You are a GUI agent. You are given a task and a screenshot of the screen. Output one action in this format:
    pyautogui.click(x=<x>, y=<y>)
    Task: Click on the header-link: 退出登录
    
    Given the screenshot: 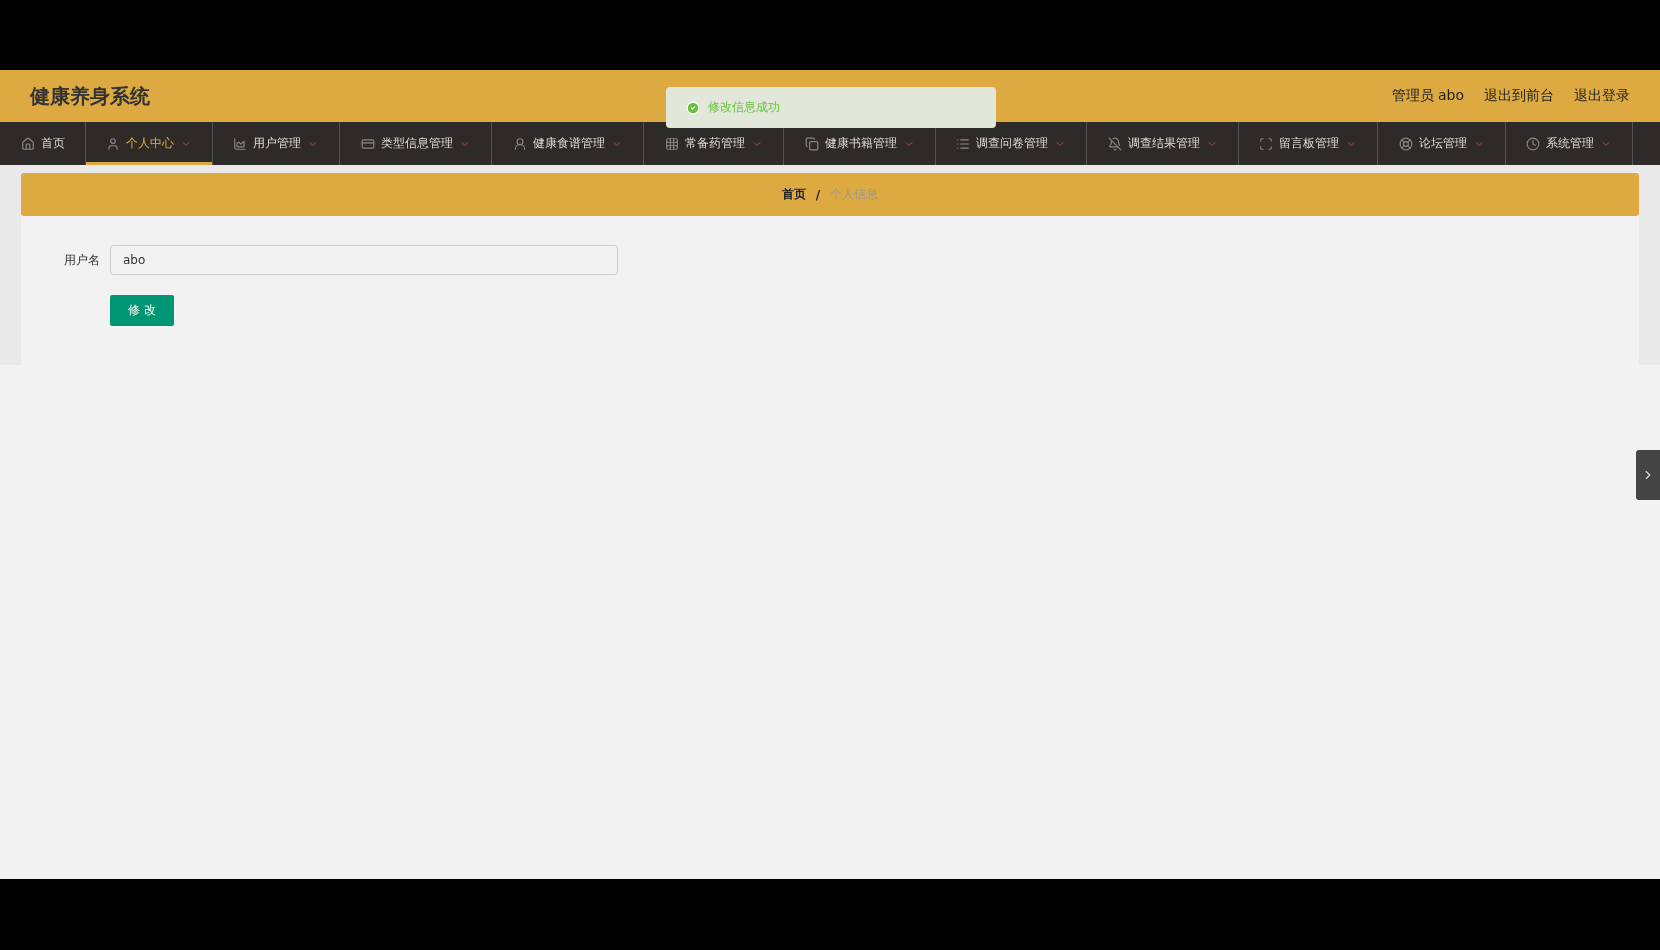 What is the action you would take?
    pyautogui.click(x=1602, y=96)
    